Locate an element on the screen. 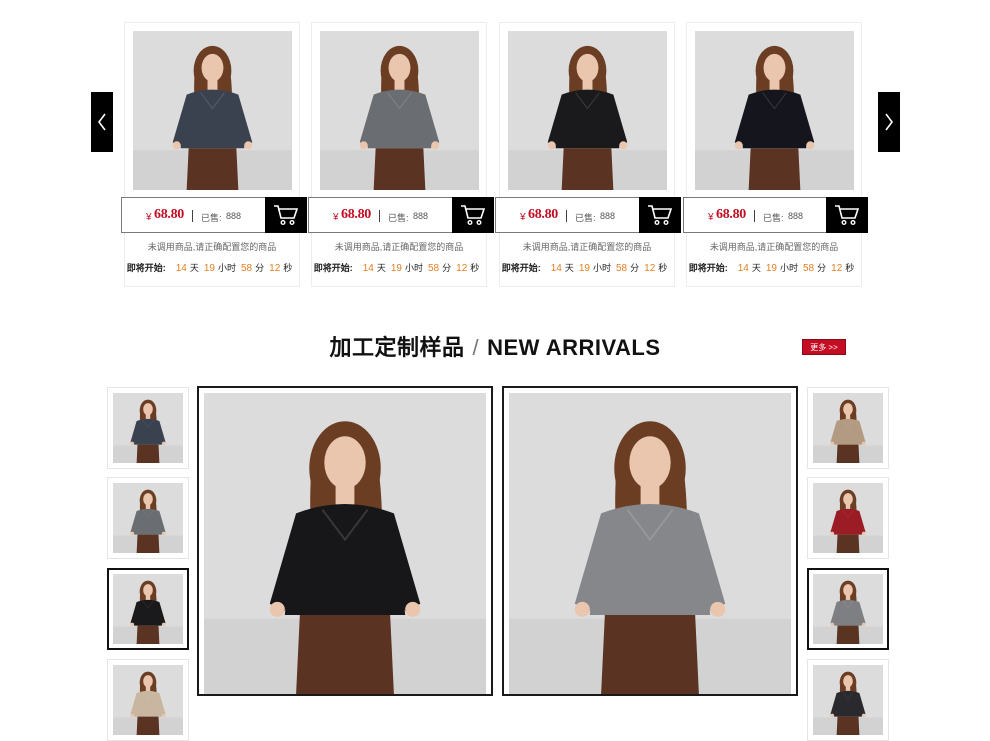 Image resolution: width=990 pixels, height=741 pixels. carousel-prev-button is located at coordinates (102, 122).